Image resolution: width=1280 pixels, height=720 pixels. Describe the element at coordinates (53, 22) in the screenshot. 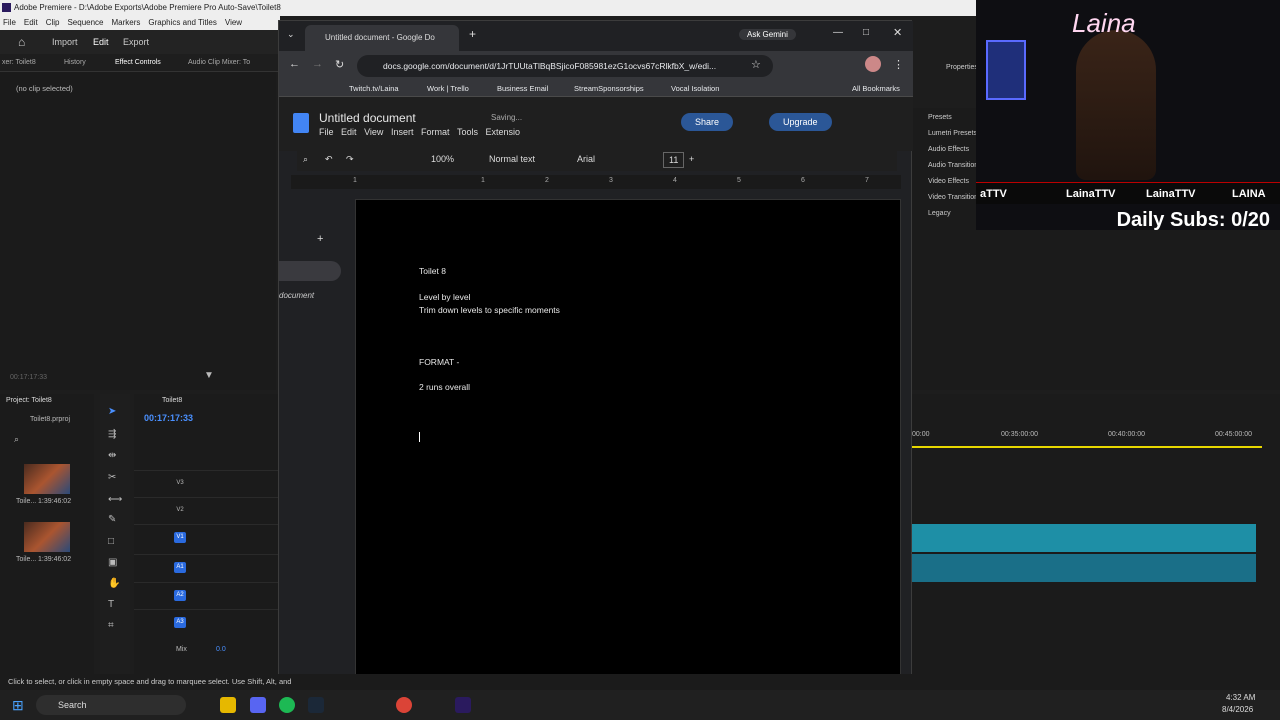

I see `menu-clip: Clip` at that location.